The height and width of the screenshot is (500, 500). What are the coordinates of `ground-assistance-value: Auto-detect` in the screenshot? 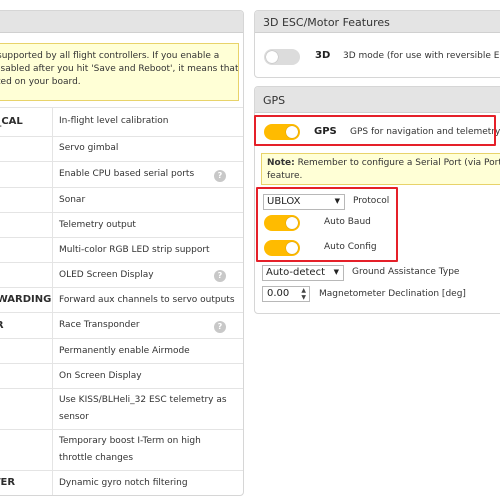 It's located at (296, 272).